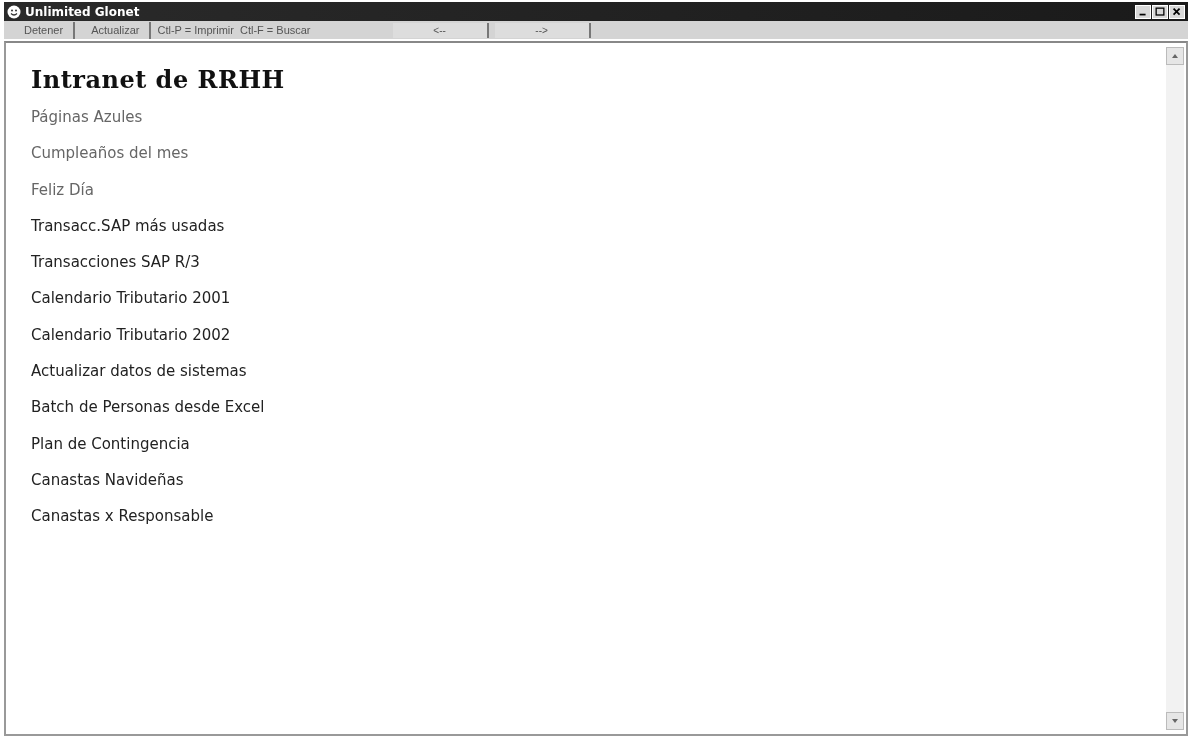  What do you see at coordinates (1177, 11) in the screenshot?
I see `close-icon` at bounding box center [1177, 11].